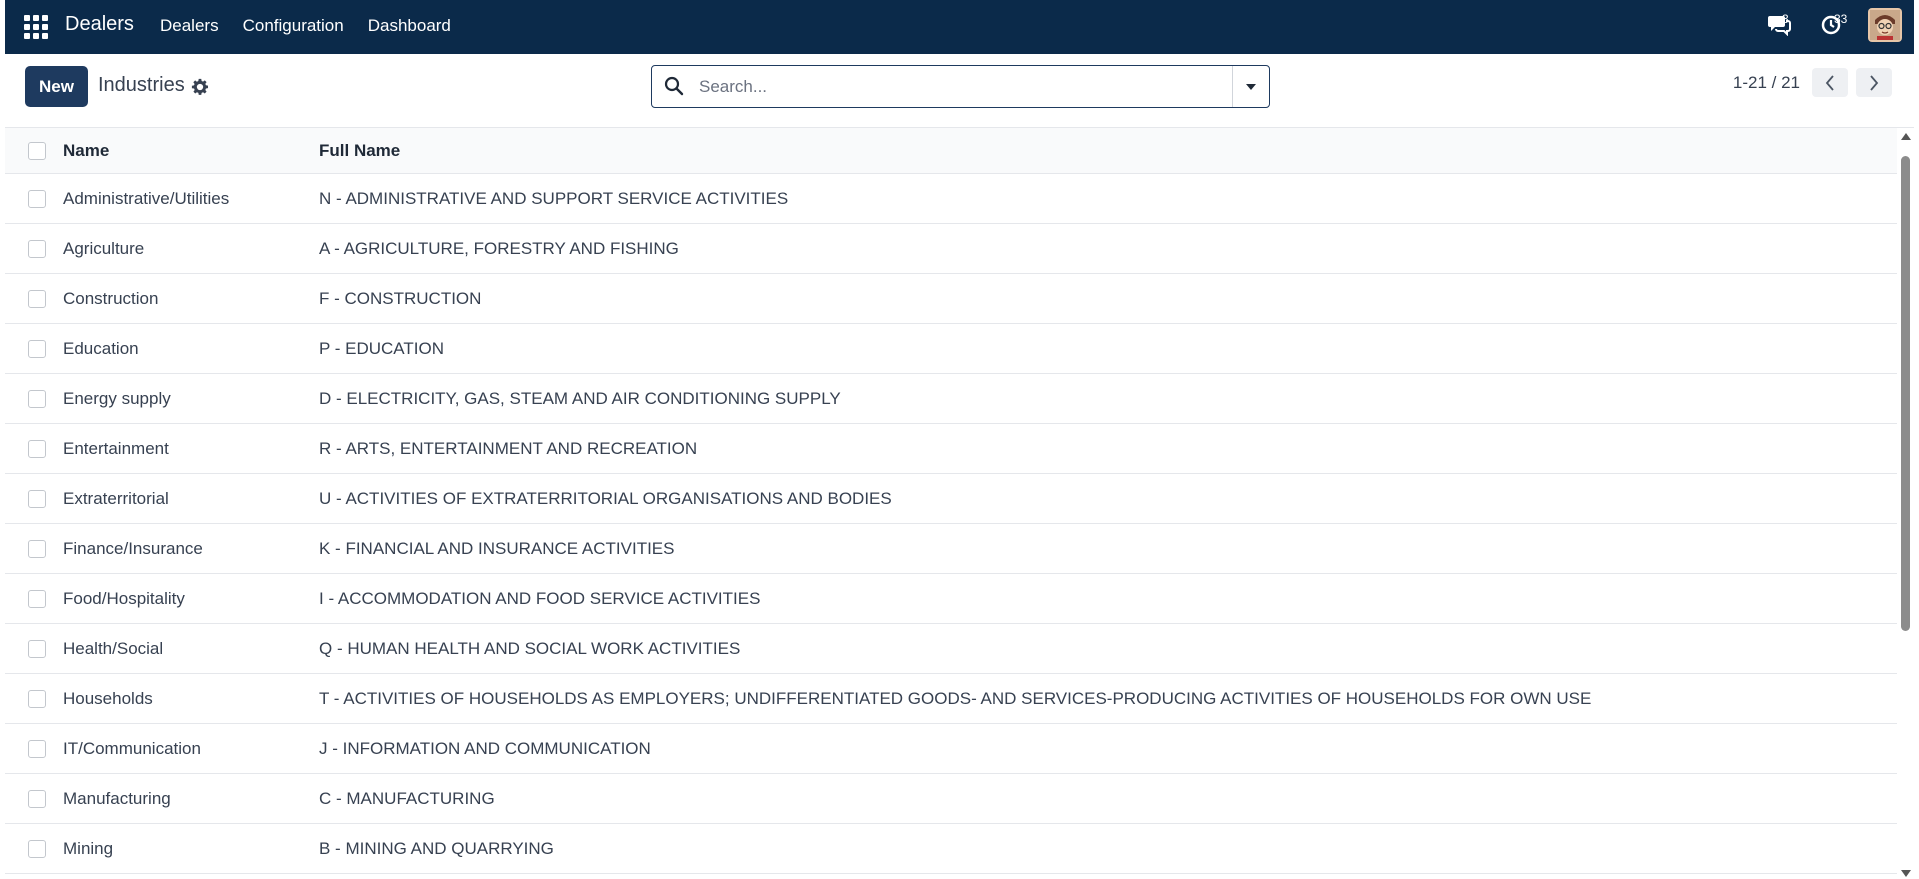  What do you see at coordinates (1108, 749) in the screenshot?
I see `cell-full-name: J - INFORMATION AND COMMUNICATION` at bounding box center [1108, 749].